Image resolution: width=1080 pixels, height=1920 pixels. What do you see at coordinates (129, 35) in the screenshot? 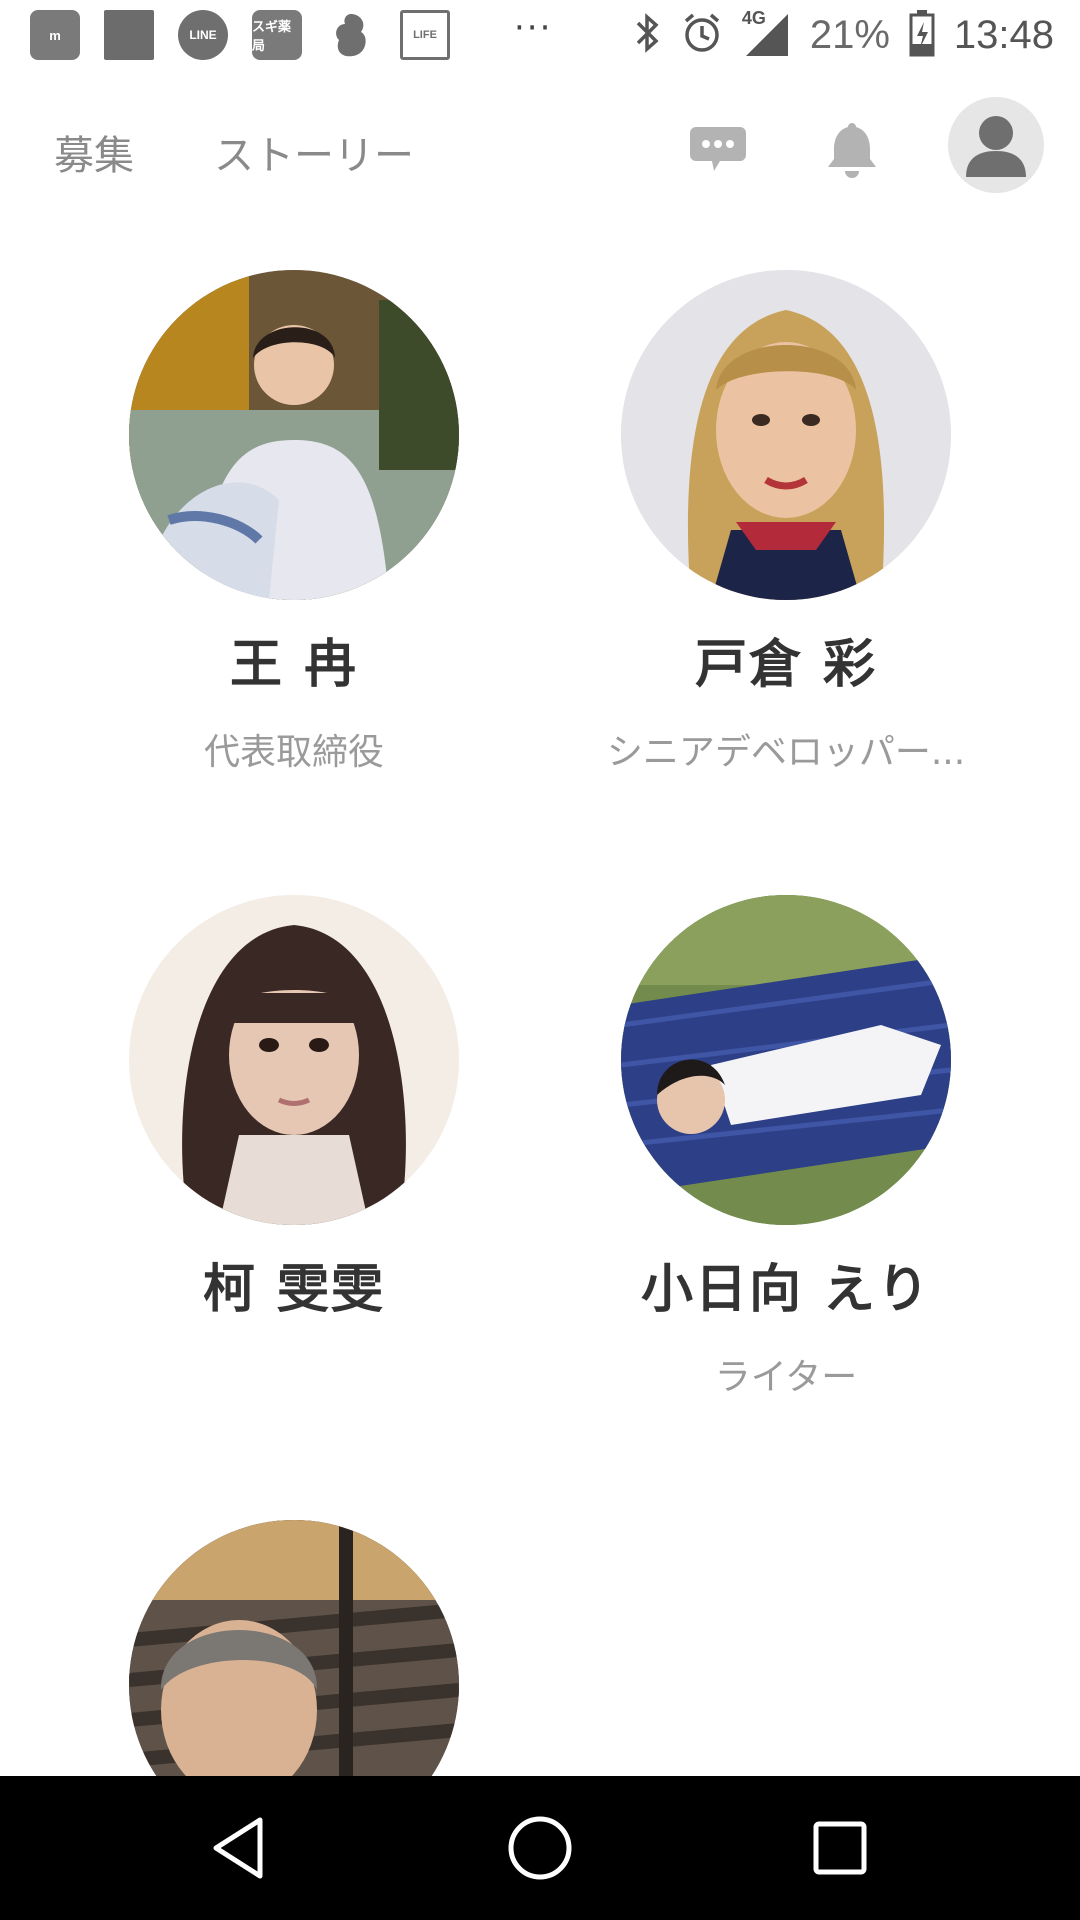
I see `gray-square-icon` at bounding box center [129, 35].